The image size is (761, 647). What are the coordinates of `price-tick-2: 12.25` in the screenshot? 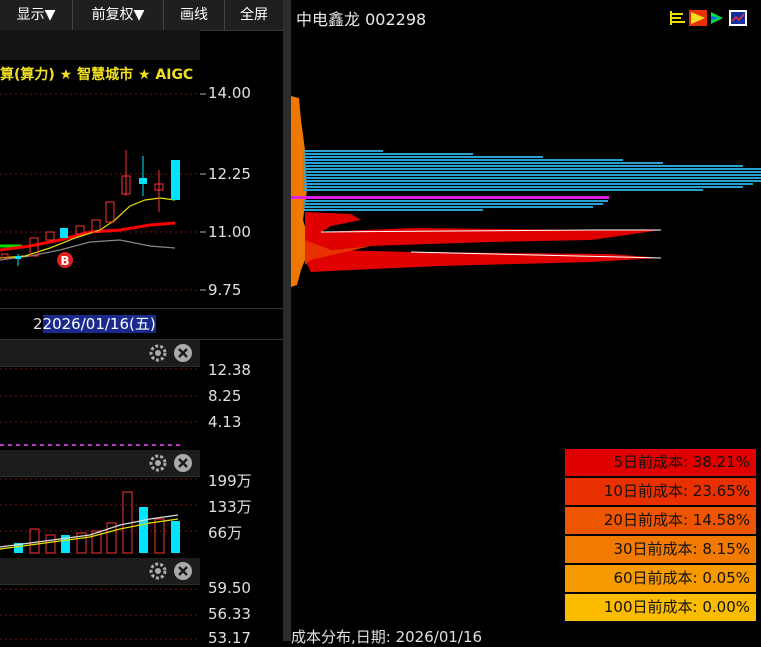 It's located at (229, 174).